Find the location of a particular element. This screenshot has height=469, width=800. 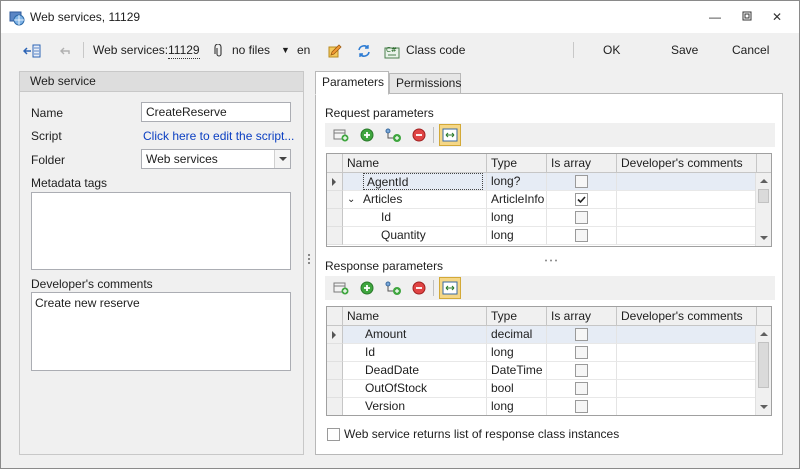

request-header-comments: Developer's comments is located at coordinates (687, 163).